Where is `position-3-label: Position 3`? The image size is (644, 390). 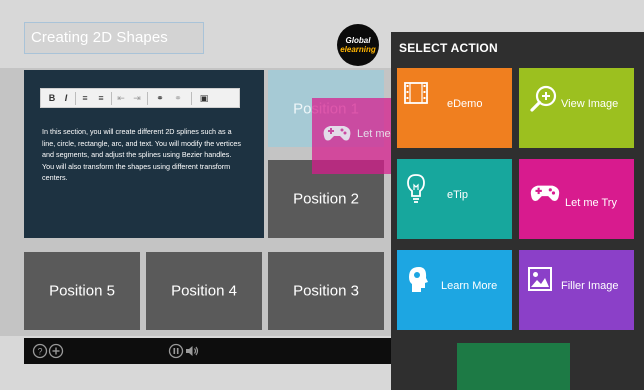 position-3-label: Position 3 is located at coordinates (326, 291).